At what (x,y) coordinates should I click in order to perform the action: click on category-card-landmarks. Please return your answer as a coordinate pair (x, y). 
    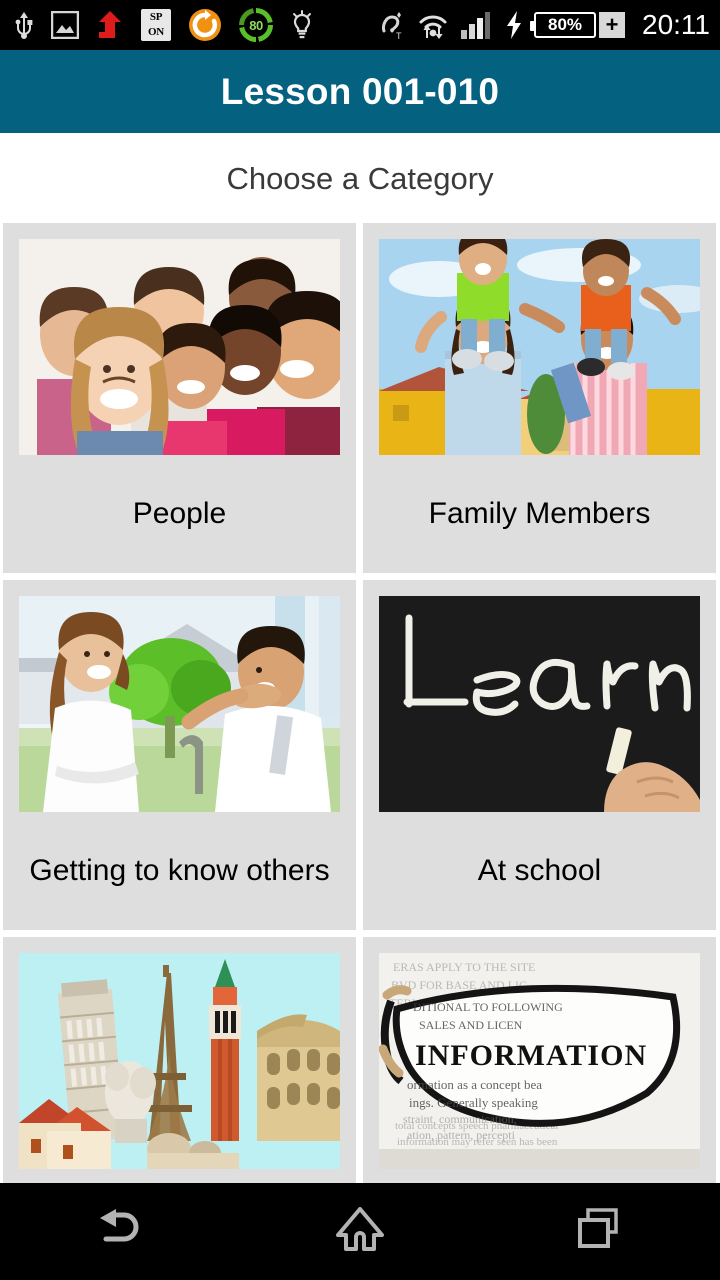
    Looking at the image, I should click on (179, 1060).